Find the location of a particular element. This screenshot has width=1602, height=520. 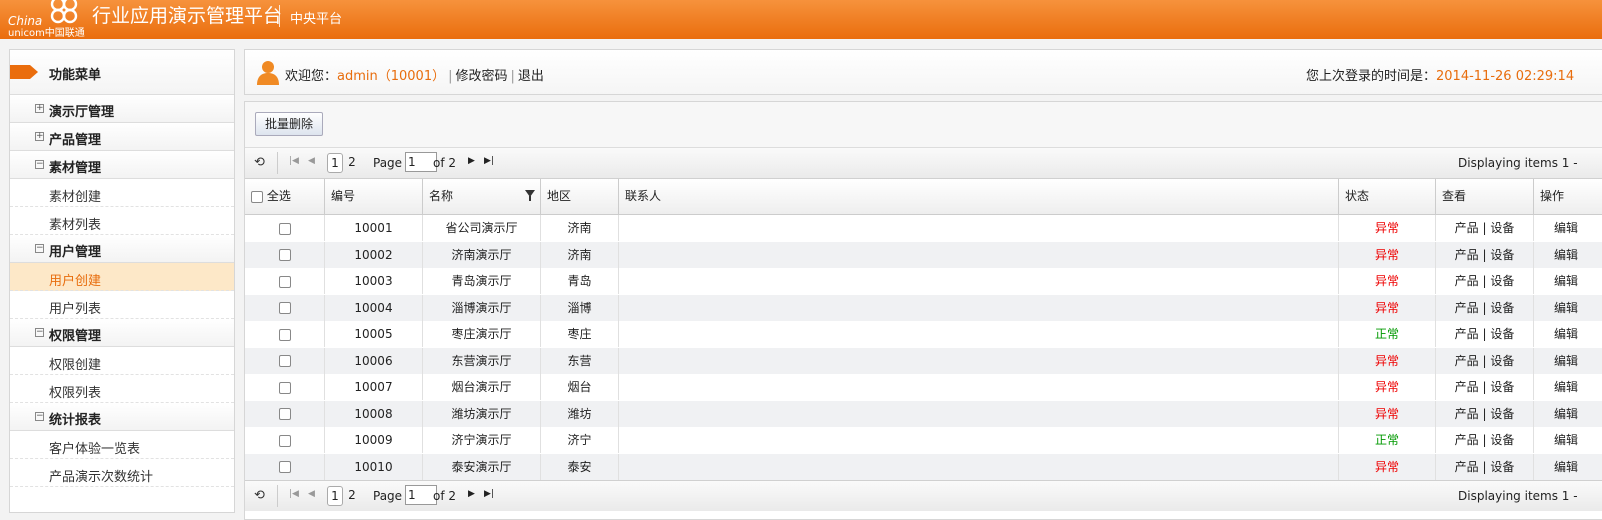

menu-item: 用户创建 is located at coordinates (122, 277).